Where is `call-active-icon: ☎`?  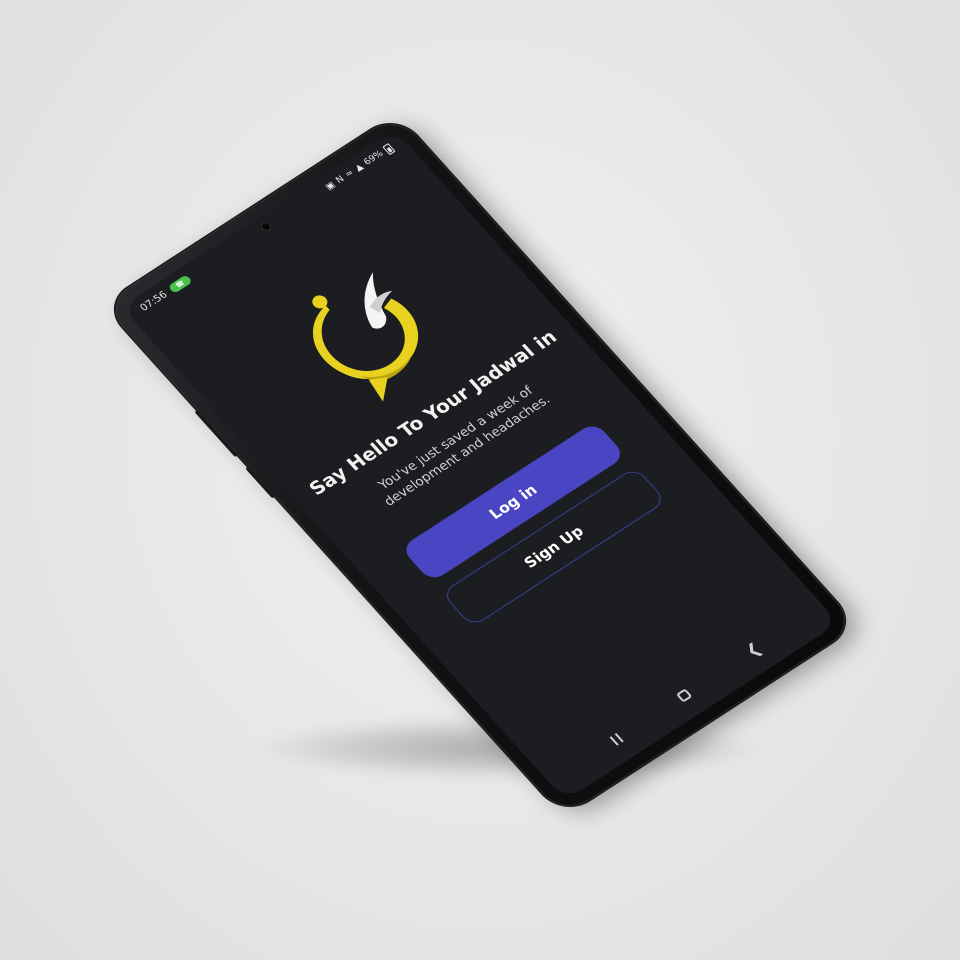
call-active-icon: ☎ is located at coordinates (180, 284).